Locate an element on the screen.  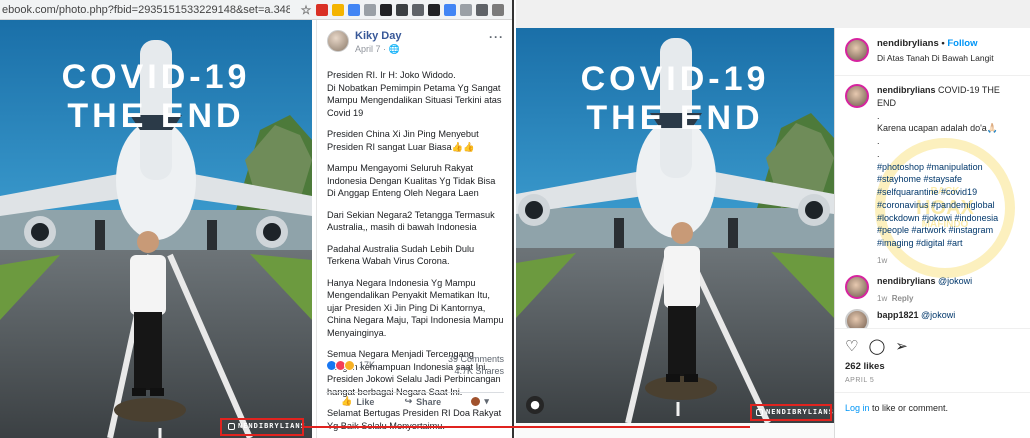
caption-line2: Karena ucapan adalah do'a🙏🏻 is located at coordinates (938, 128).